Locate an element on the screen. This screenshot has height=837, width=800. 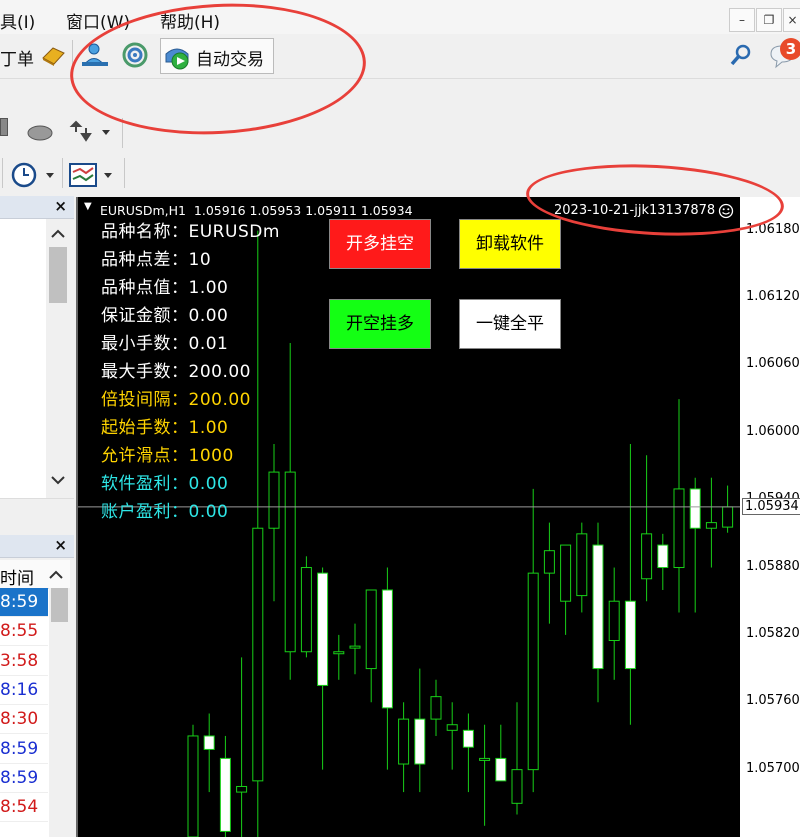
current-price-label: 1.05934 is located at coordinates (771, 506).